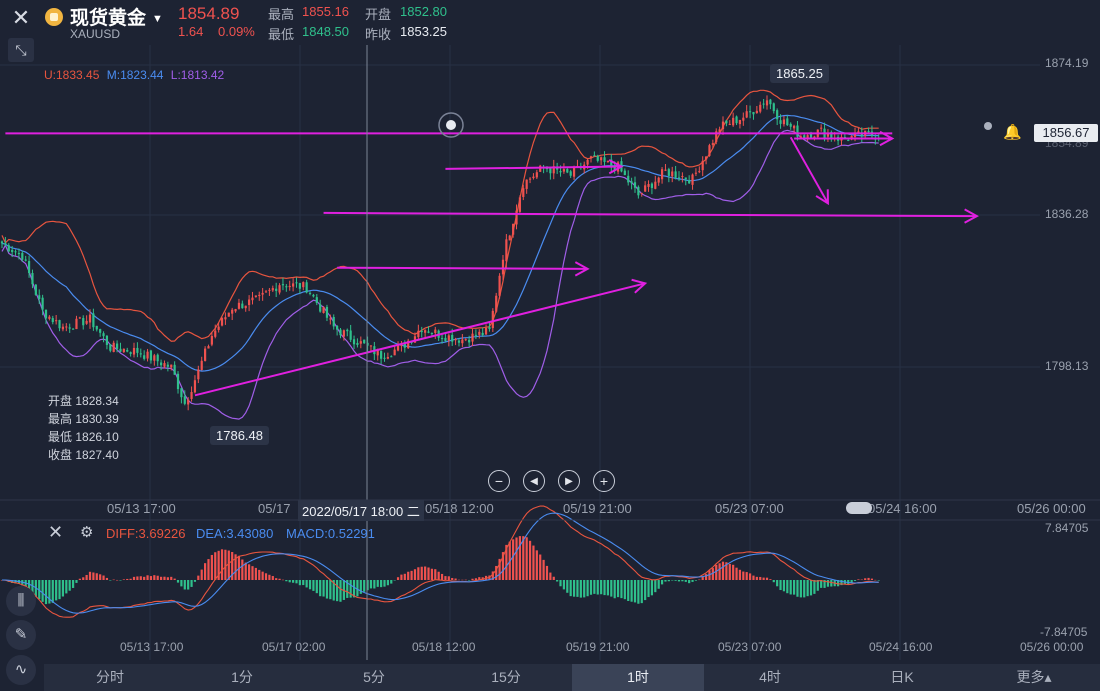  I want to click on tab-1hour: 1时, so click(638, 677).